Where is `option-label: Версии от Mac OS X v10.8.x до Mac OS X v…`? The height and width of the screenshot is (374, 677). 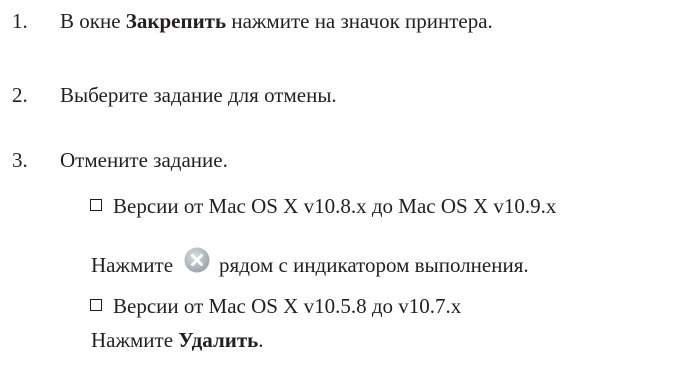 option-label: Версии от Mac OS X v10.8.x до Mac OS X v… is located at coordinates (335, 206).